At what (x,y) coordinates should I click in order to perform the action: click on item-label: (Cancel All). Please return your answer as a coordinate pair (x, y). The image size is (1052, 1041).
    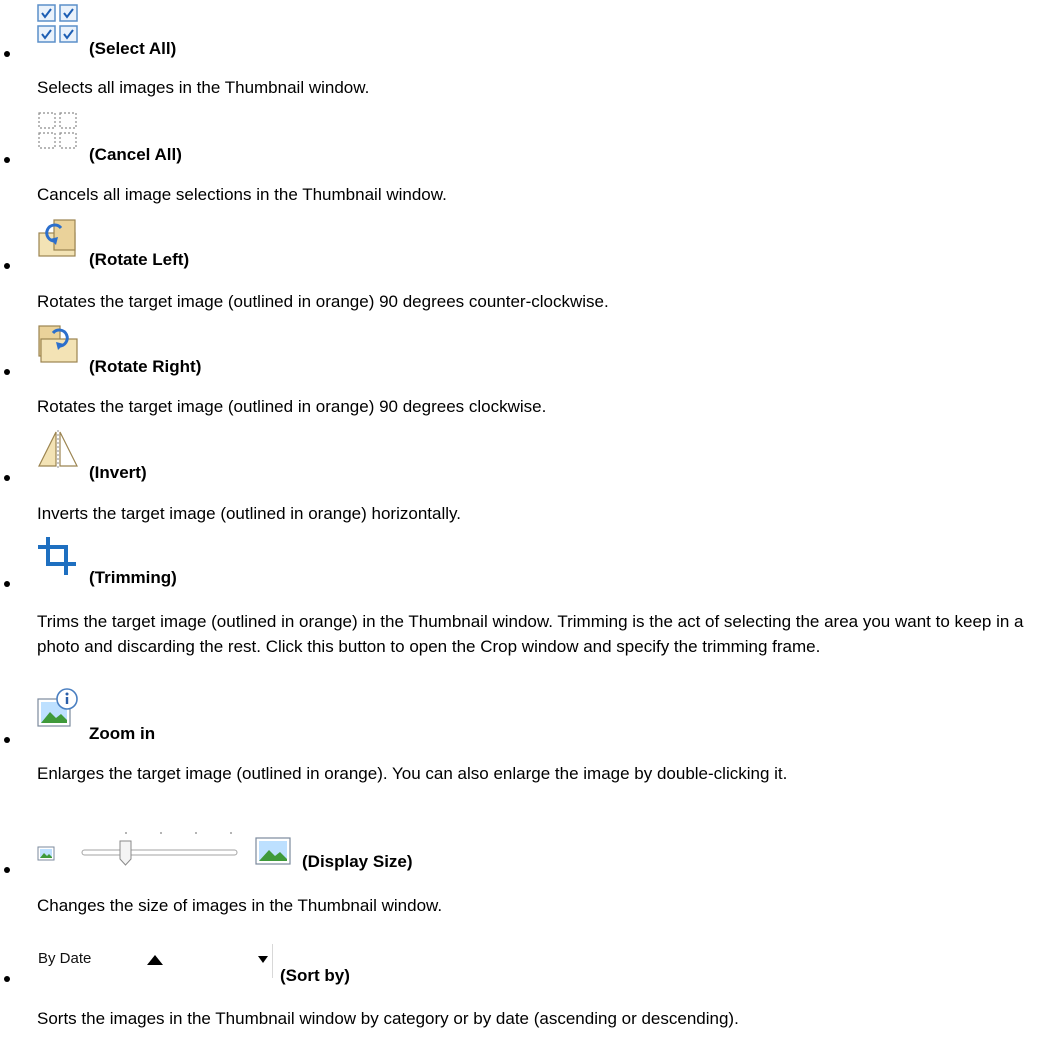
    Looking at the image, I should click on (135, 154).